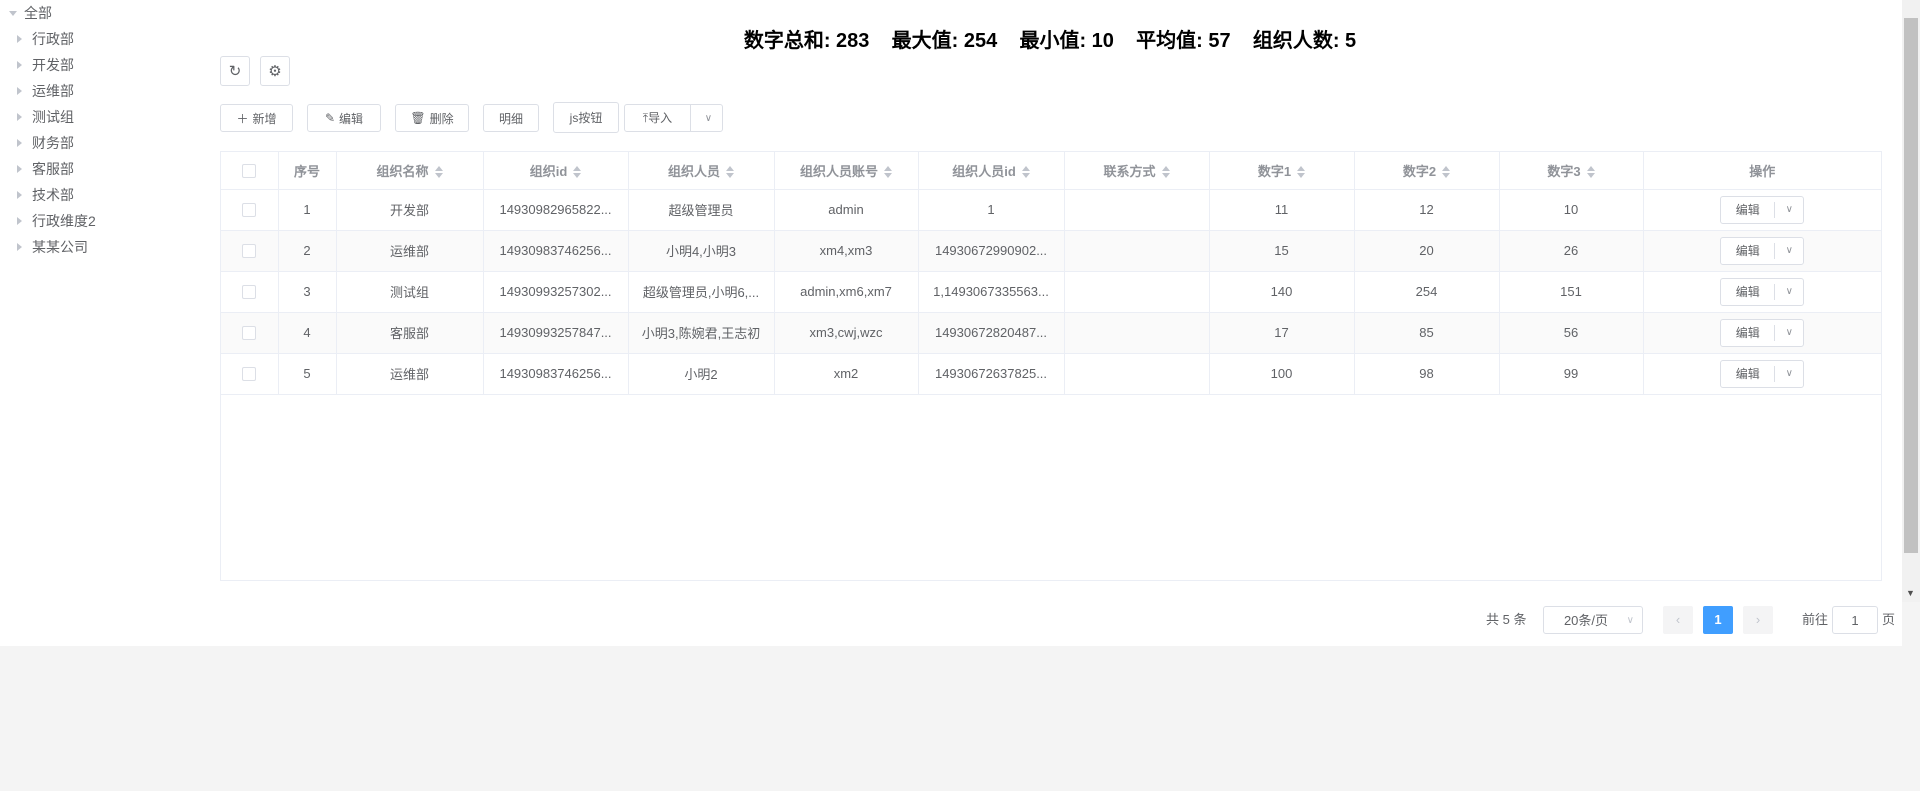 This screenshot has width=1920, height=791. I want to click on column-header: 数字3, so click(1571, 171).